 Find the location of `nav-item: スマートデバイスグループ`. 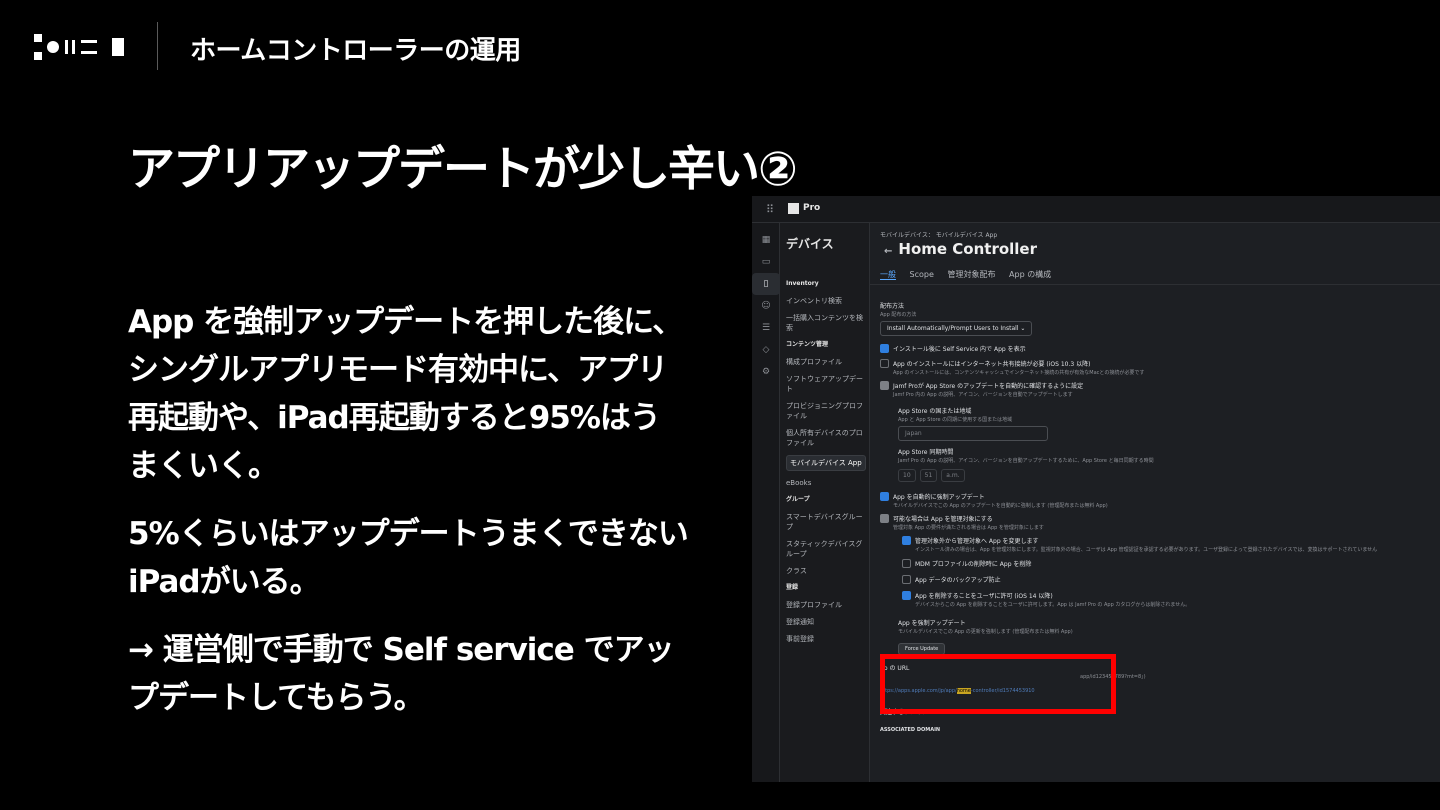

nav-item: スマートデバイスグループ is located at coordinates (826, 522).